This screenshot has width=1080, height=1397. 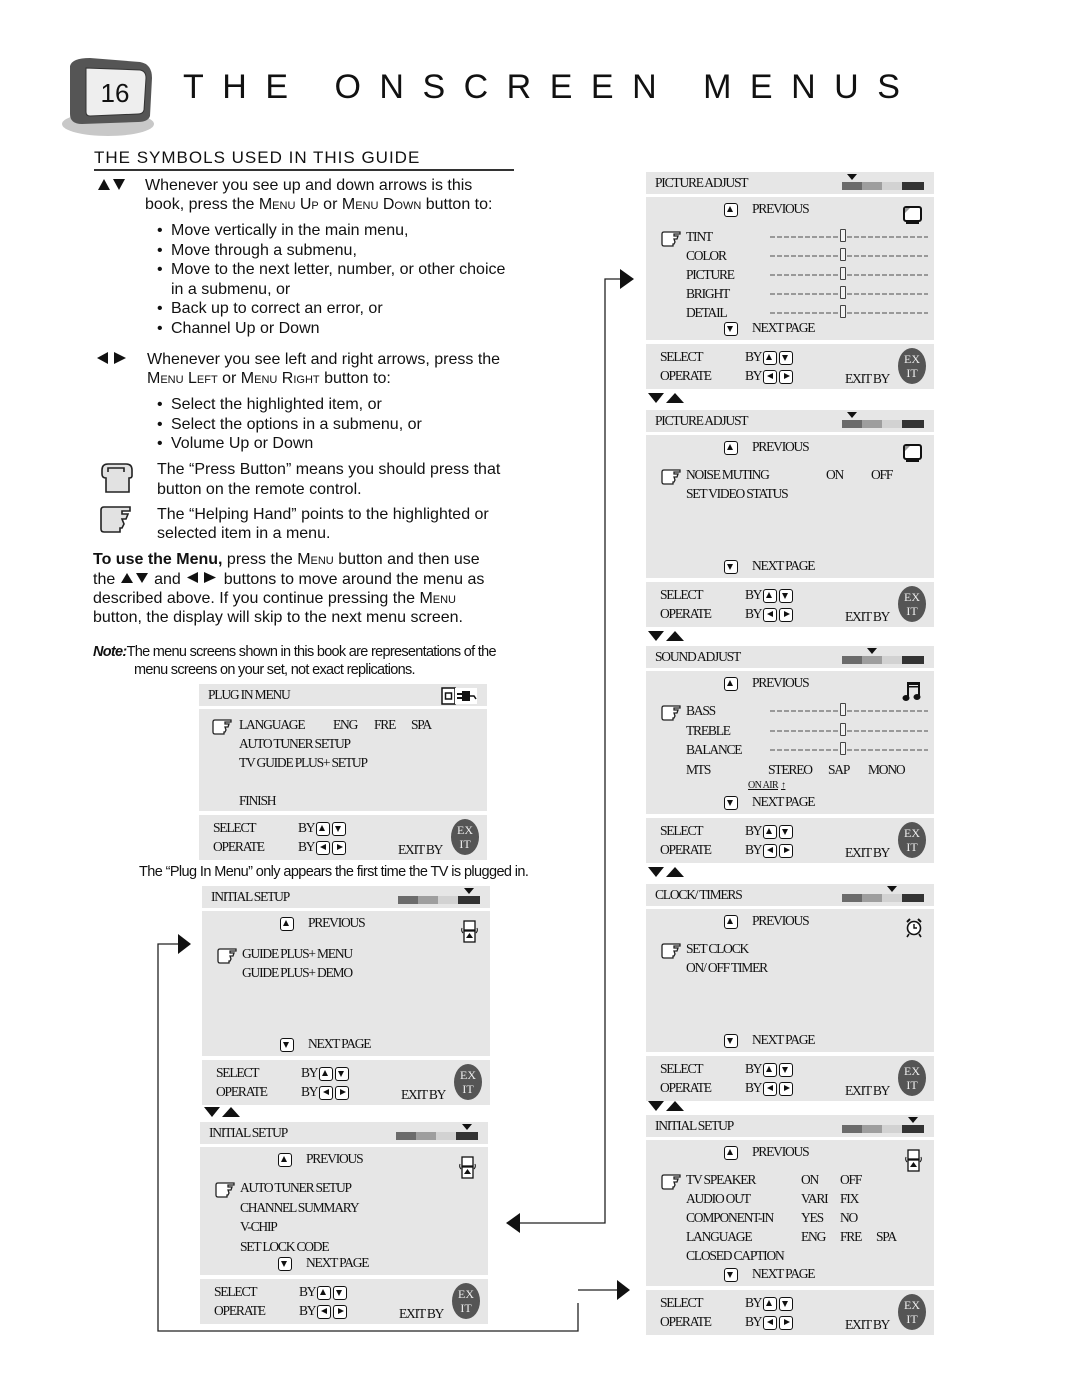 I want to click on bass-slider, so click(x=849, y=709).